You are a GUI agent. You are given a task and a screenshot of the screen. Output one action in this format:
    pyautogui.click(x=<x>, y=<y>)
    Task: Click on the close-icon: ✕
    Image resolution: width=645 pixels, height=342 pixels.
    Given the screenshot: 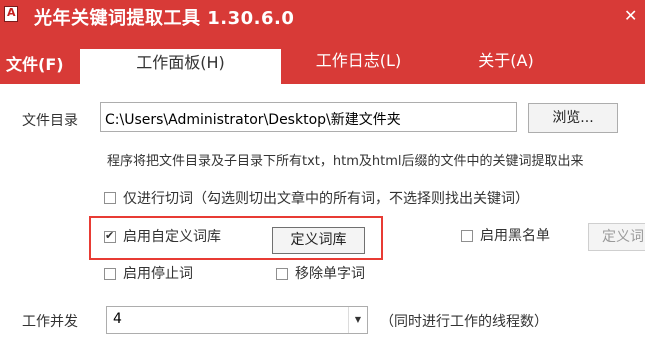 What is the action you would take?
    pyautogui.click(x=631, y=15)
    